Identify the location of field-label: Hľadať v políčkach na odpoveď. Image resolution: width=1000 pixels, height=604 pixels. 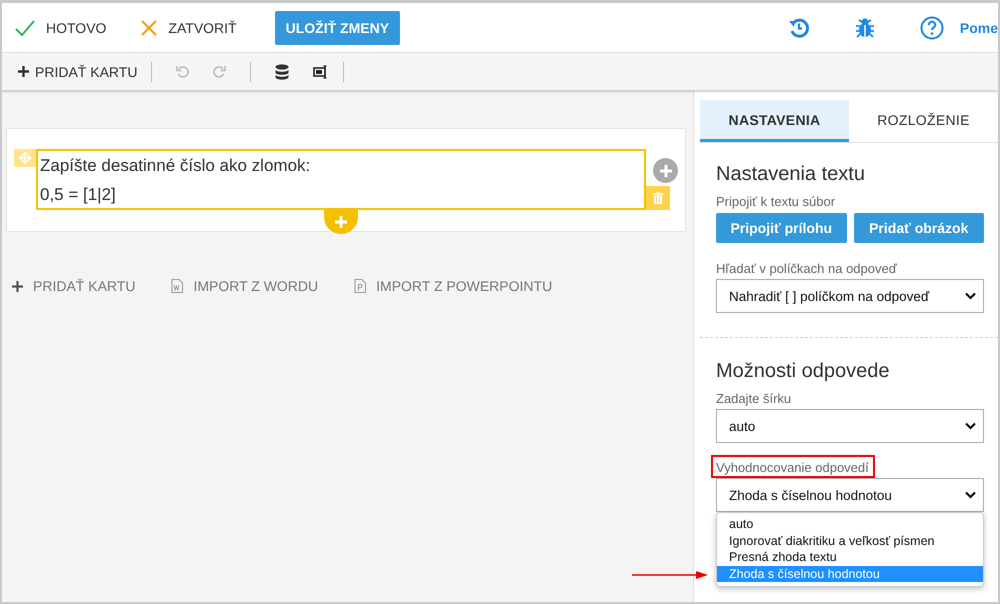
(806, 268).